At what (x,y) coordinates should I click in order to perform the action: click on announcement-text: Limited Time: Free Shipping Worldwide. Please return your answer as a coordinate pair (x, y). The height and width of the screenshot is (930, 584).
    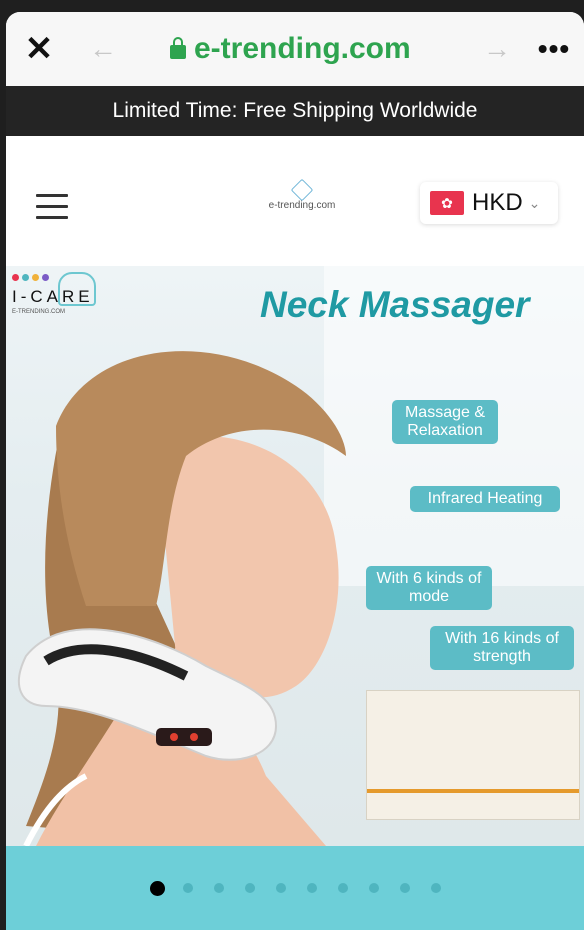
    Looking at the image, I should click on (295, 110).